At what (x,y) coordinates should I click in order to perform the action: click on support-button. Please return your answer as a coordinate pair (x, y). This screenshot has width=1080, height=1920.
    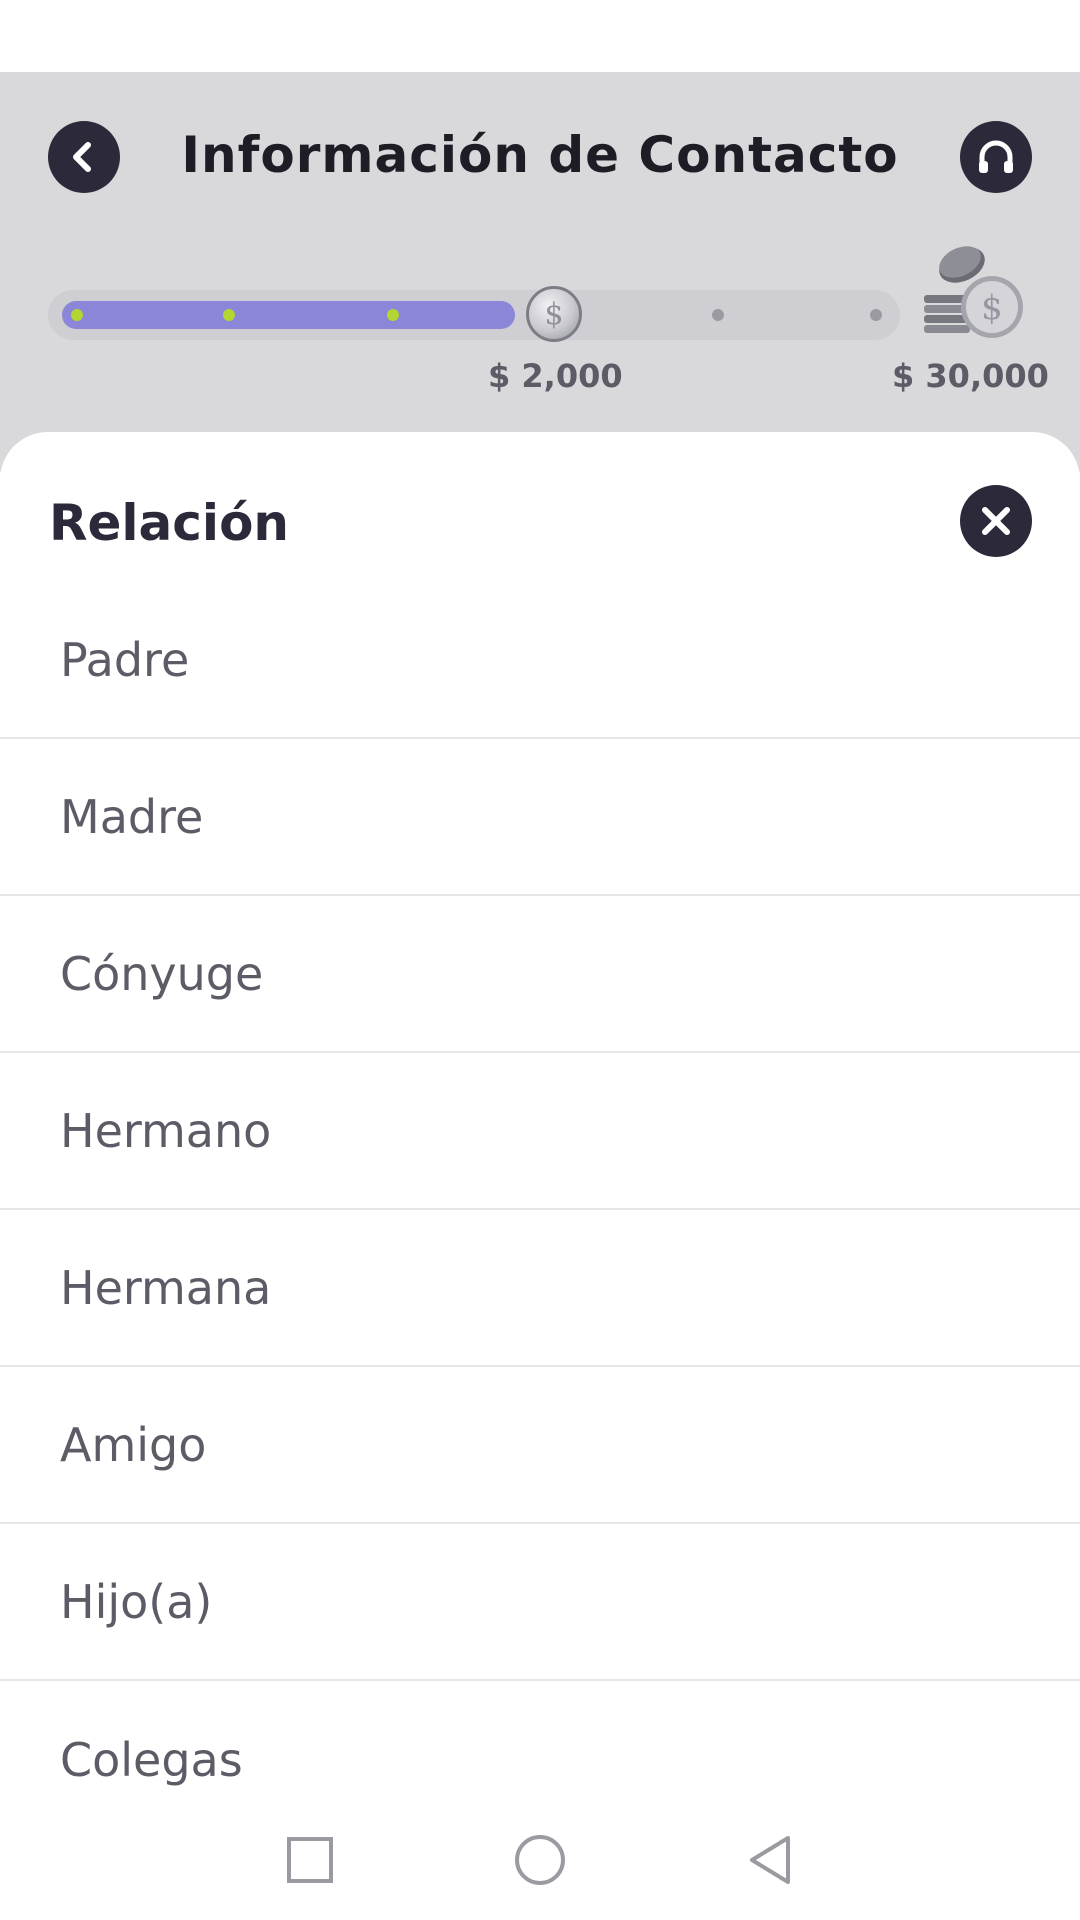
    Looking at the image, I should click on (996, 157).